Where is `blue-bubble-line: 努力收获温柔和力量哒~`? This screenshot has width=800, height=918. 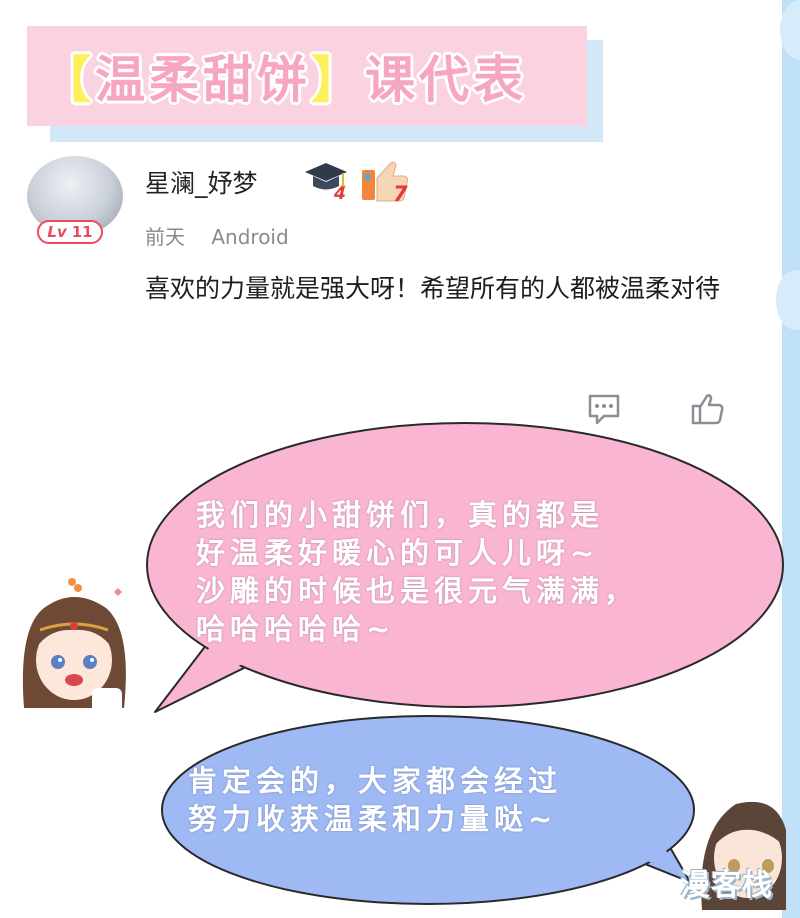 blue-bubble-line: 努力收获温柔和力量哒~ is located at coordinates (373, 819).